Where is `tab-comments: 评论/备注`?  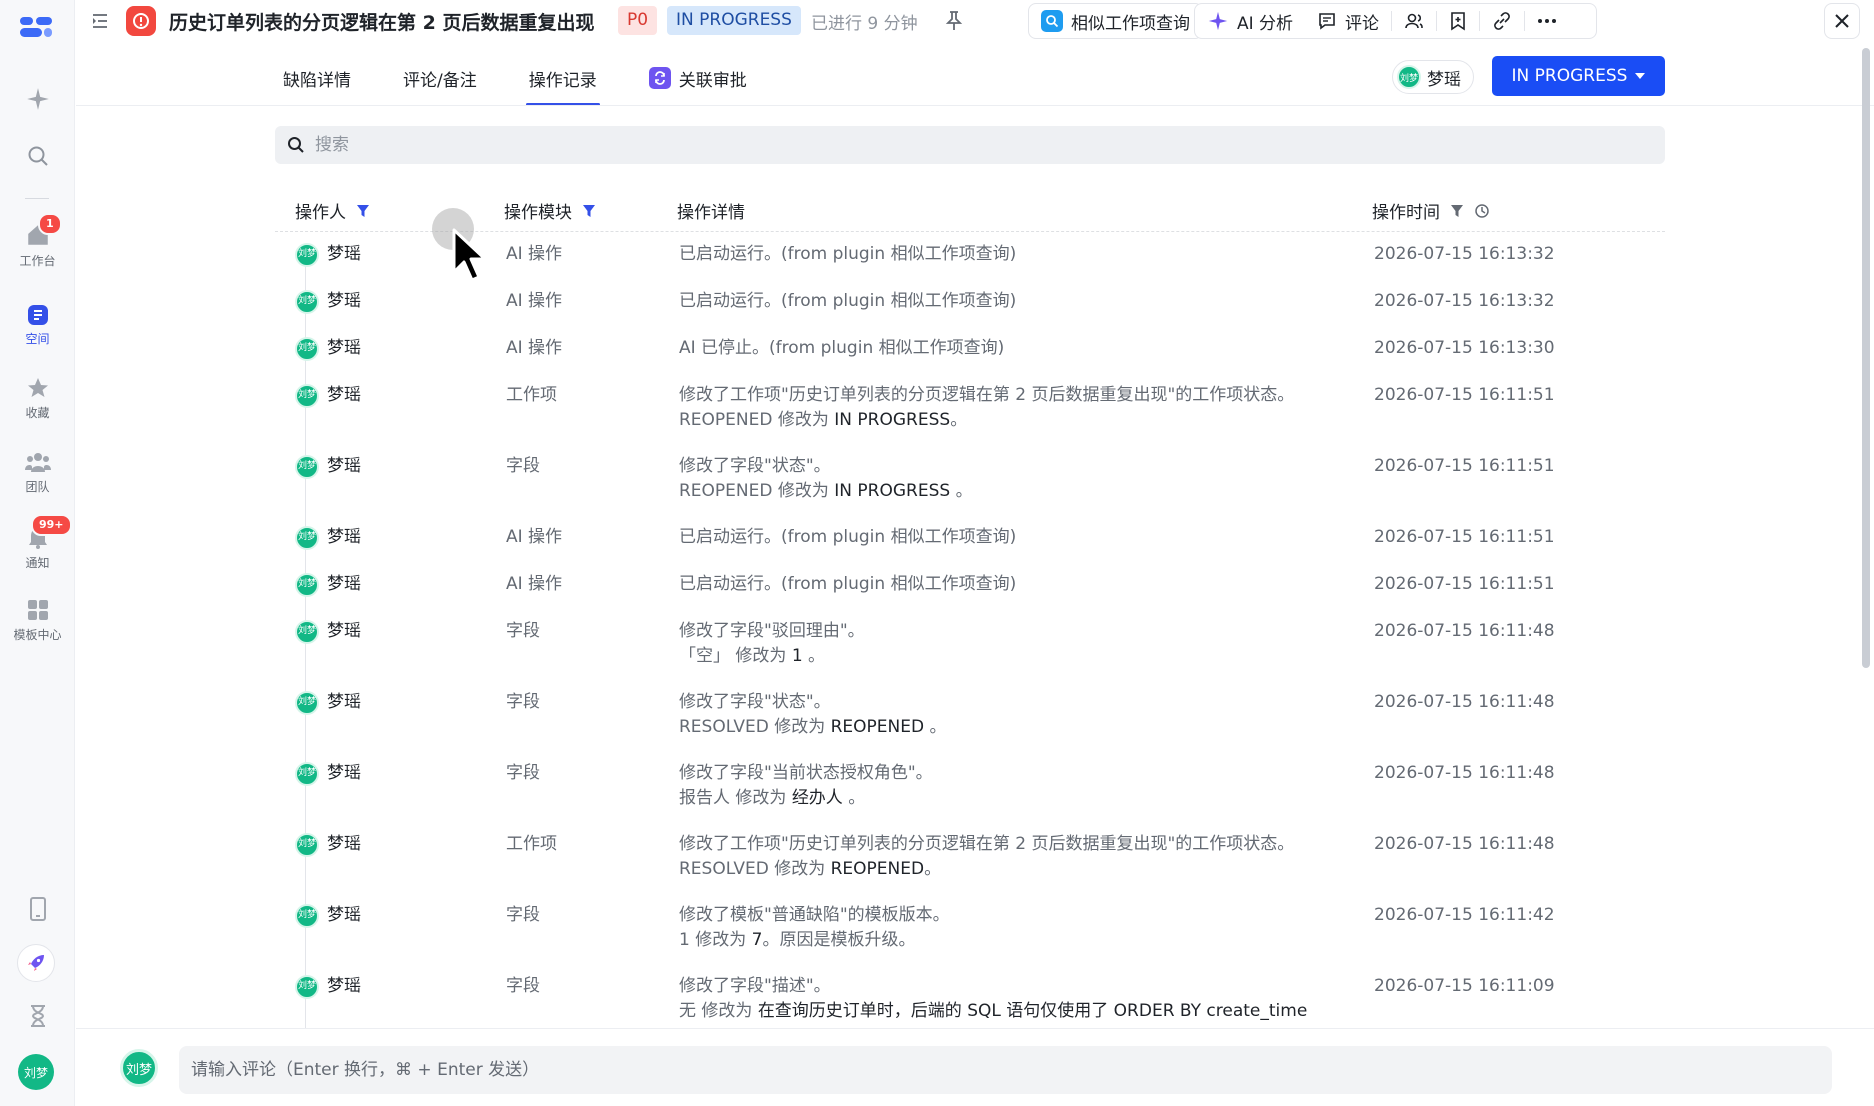 tab-comments: 评论/备注 is located at coordinates (440, 78).